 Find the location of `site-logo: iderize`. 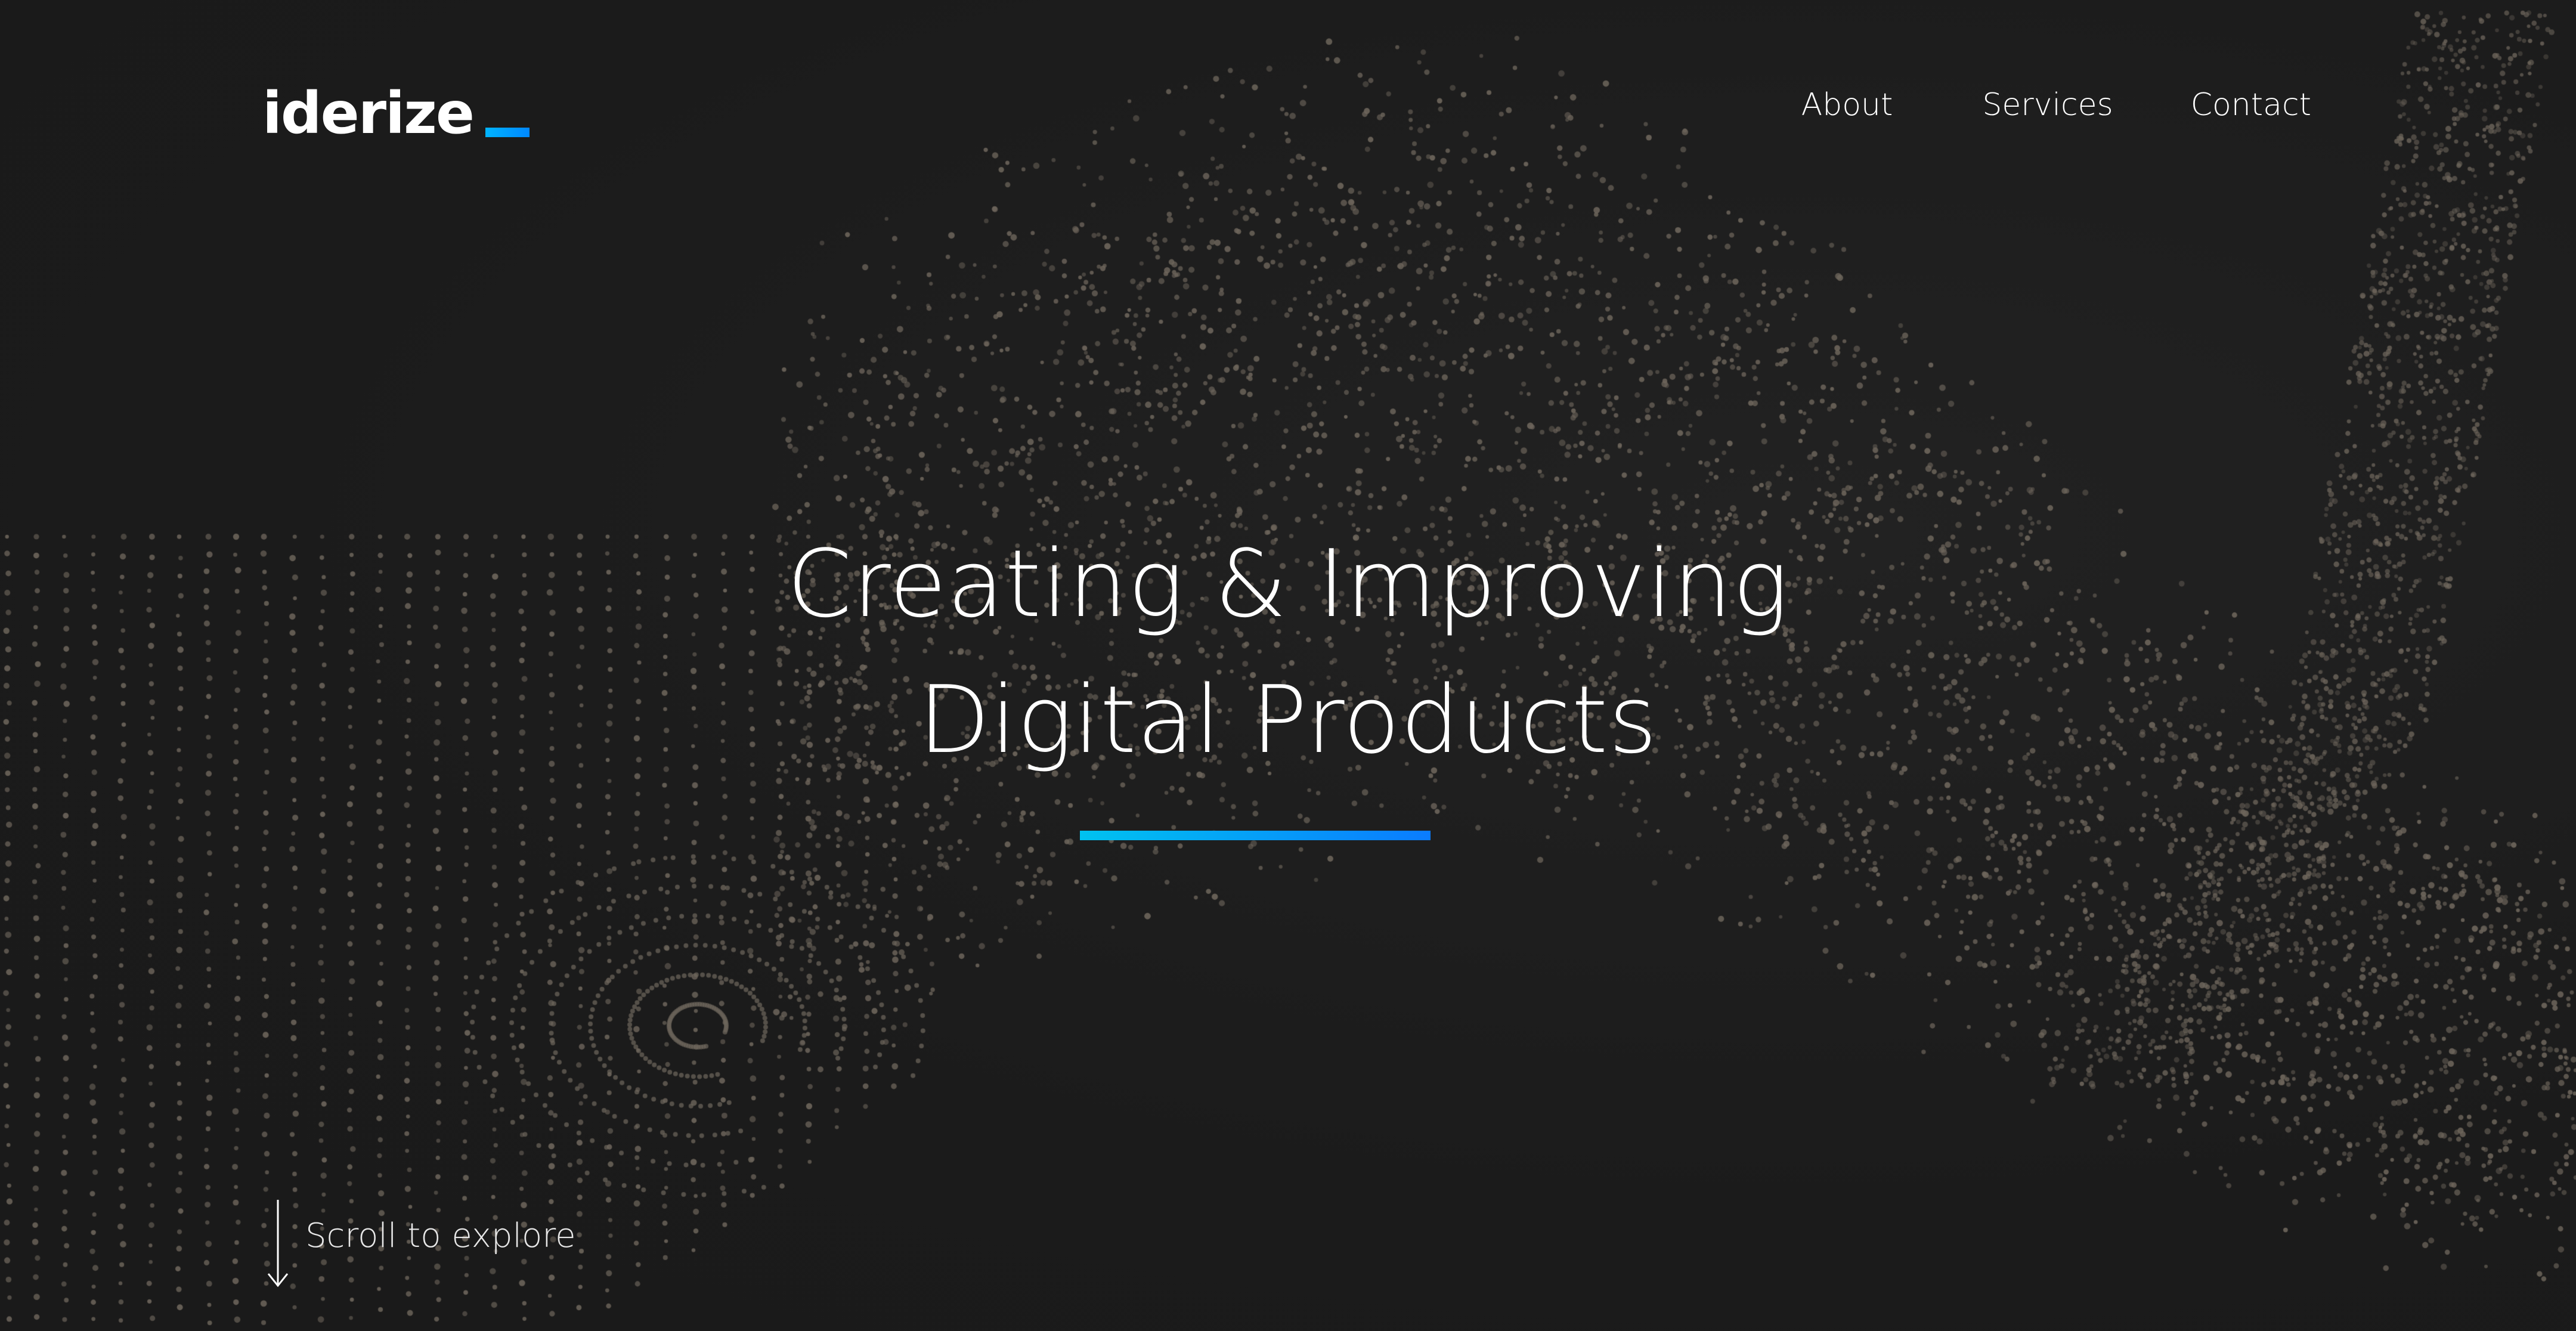

site-logo: iderize is located at coordinates (396, 109).